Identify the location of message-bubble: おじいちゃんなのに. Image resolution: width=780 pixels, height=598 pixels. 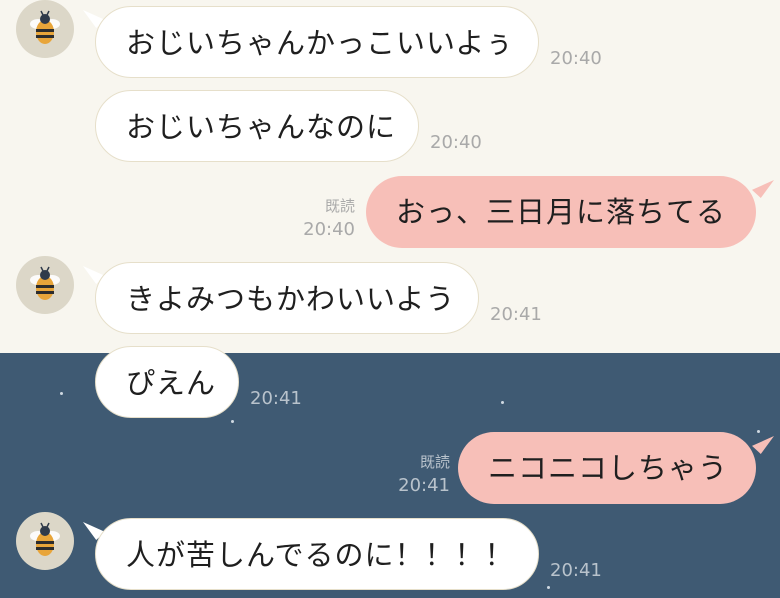
(257, 126).